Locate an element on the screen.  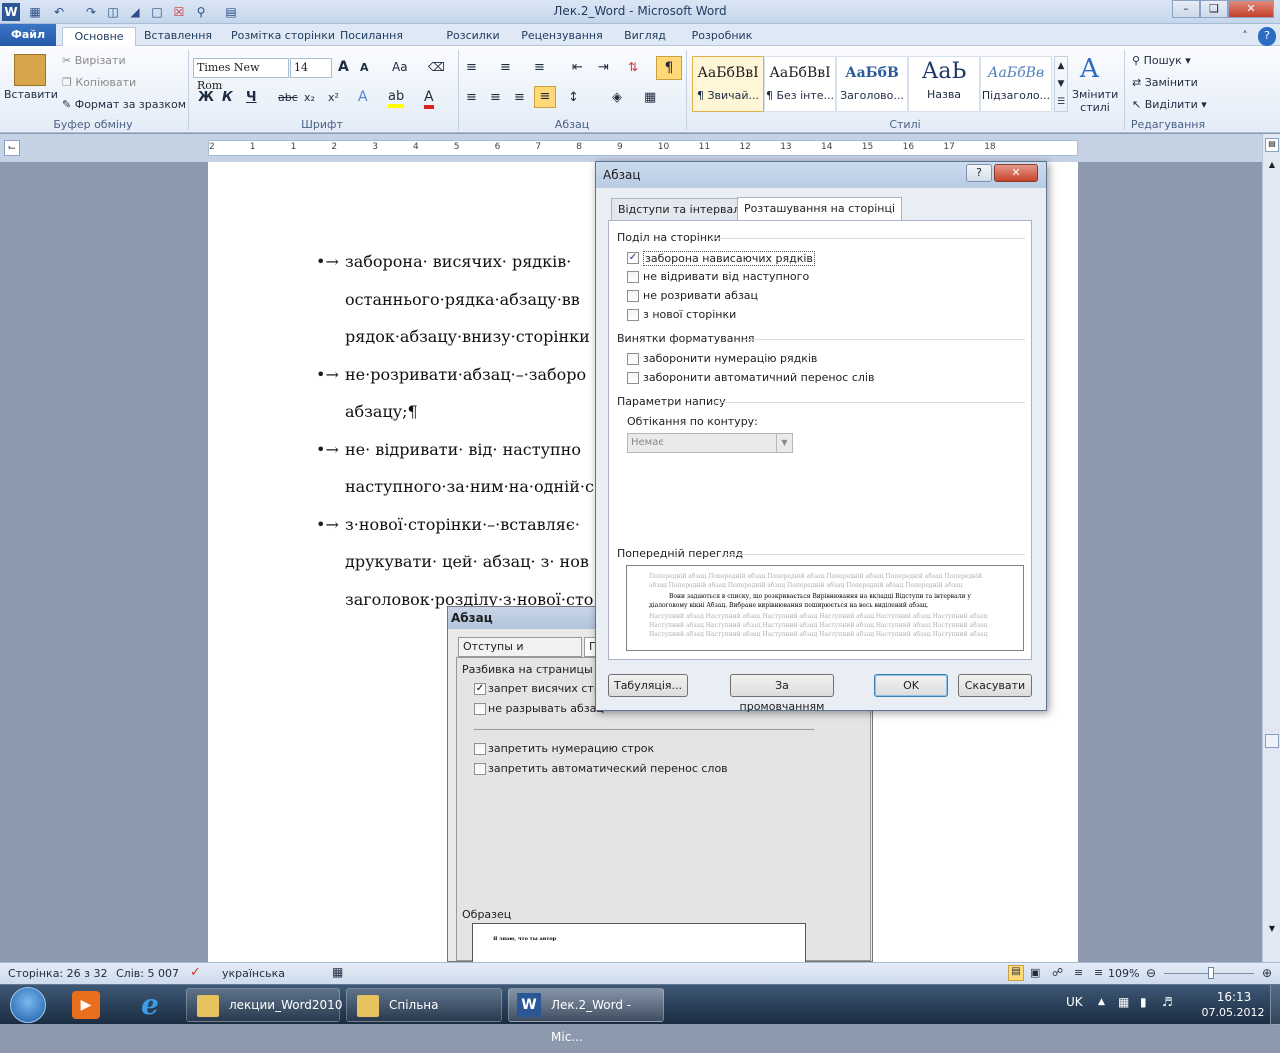
font-size-combo: 14 is located at coordinates (311, 68).